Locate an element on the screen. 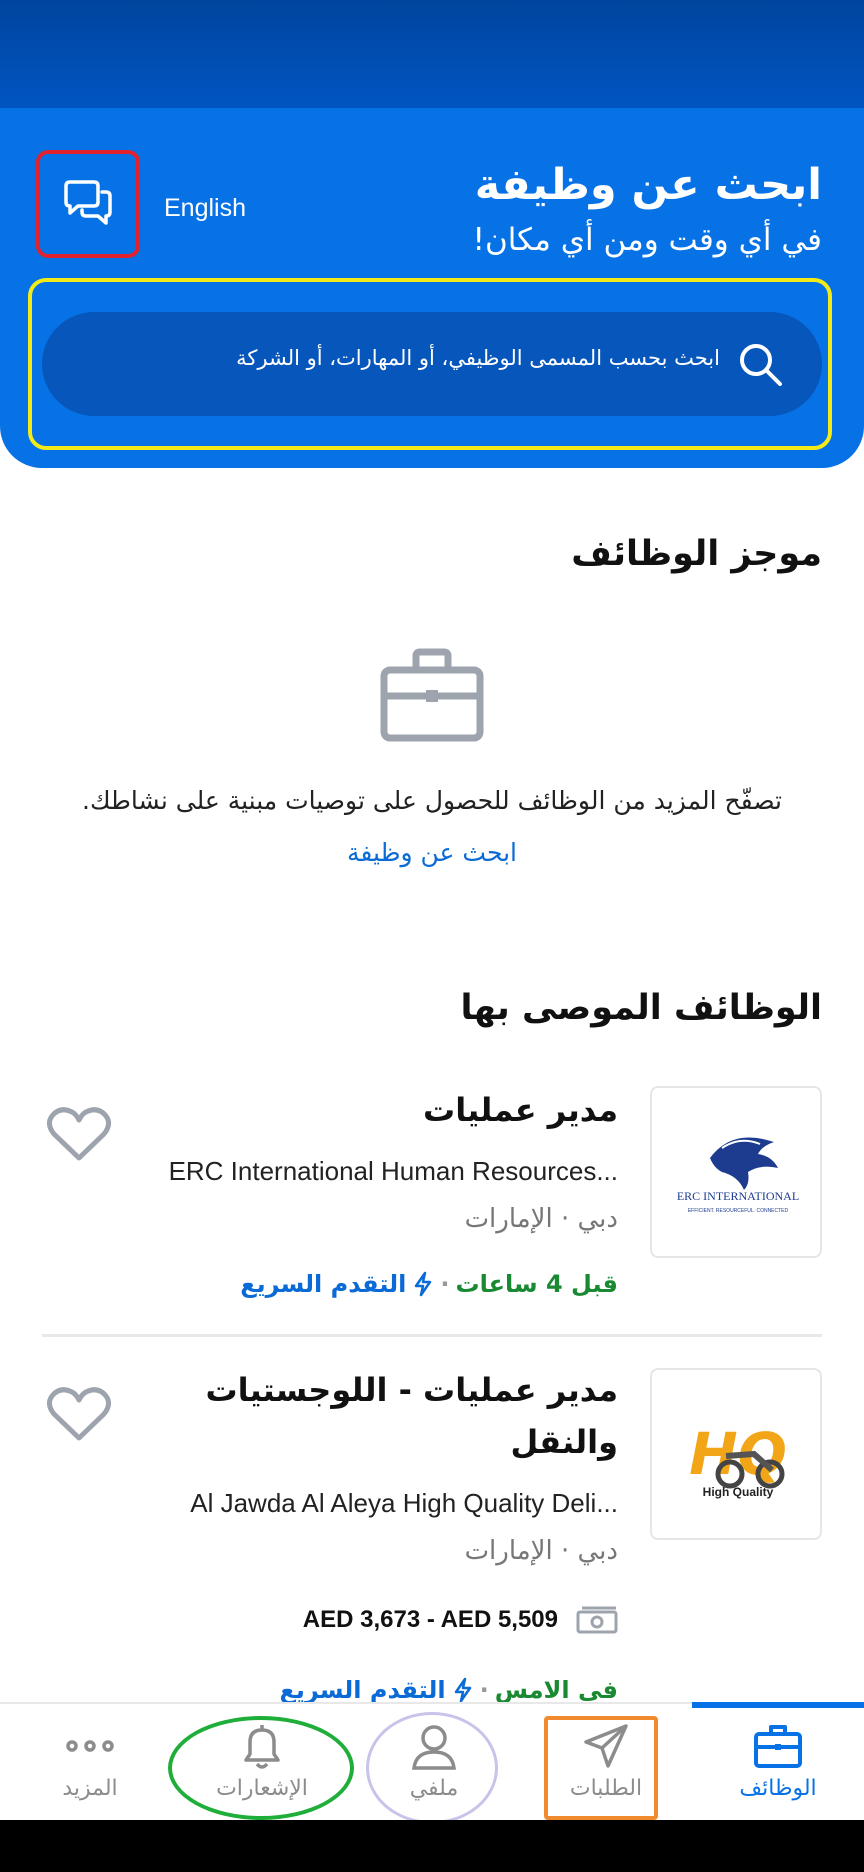  page-subtitle: في أي وقت ومن أي مكان! is located at coordinates (647, 240).